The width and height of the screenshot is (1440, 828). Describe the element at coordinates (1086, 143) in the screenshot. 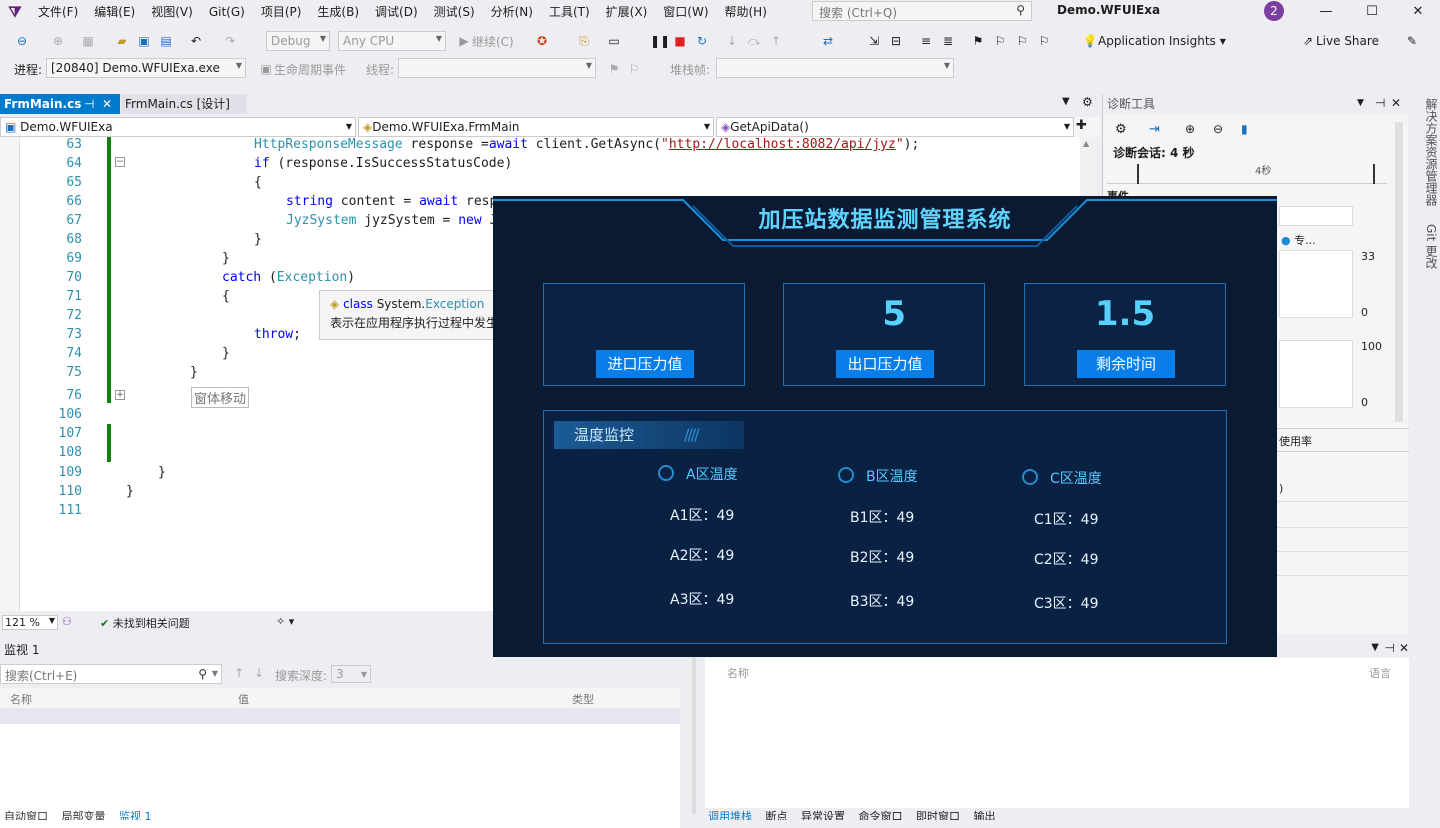

I see `scroll-up-icon: ▲` at that location.